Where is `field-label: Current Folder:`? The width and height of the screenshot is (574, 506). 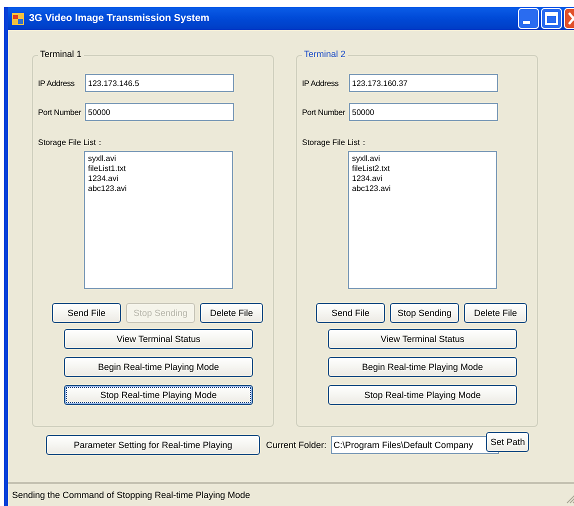 field-label: Current Folder: is located at coordinates (296, 445).